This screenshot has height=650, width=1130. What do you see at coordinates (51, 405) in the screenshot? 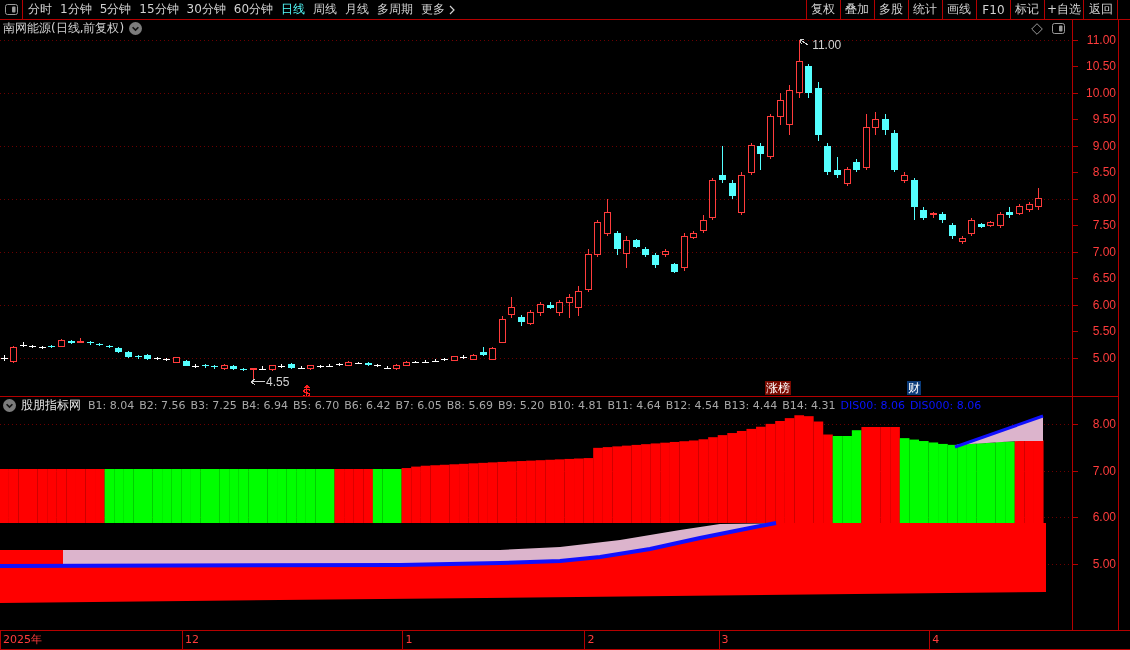
I see `indicator-name: 股朋指标网` at bounding box center [51, 405].